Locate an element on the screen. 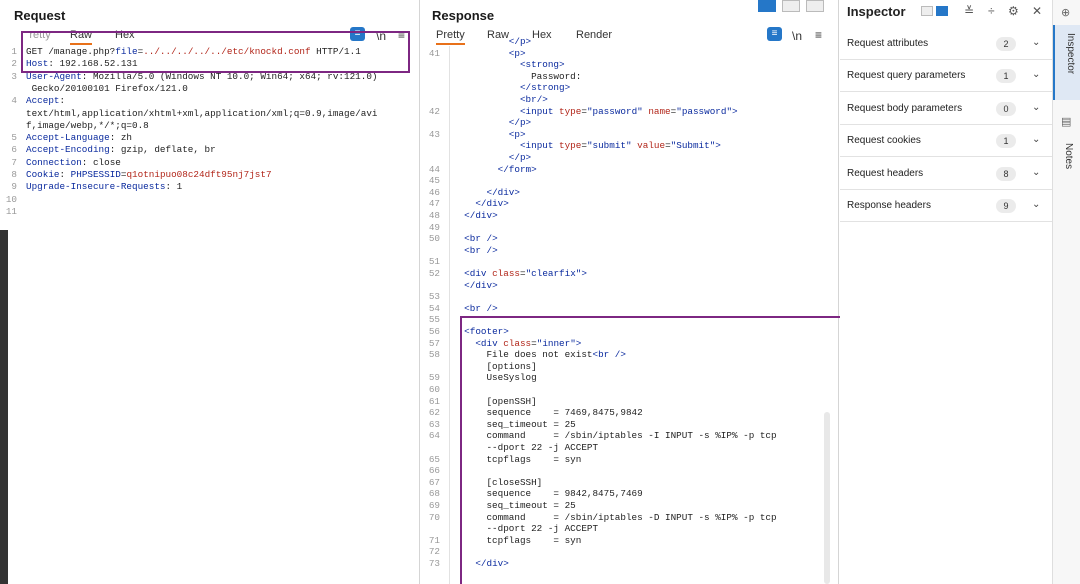  inspector-section-label: Response headers is located at coordinates (889, 205).